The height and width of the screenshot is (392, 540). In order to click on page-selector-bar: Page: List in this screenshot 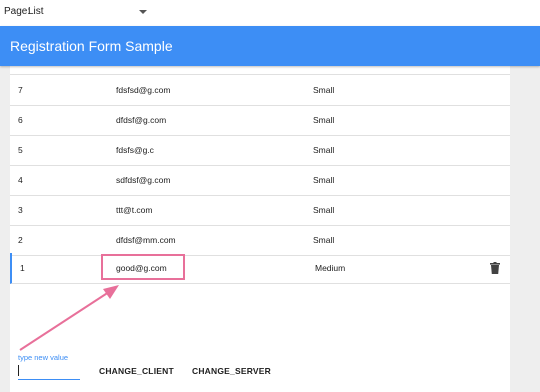, I will do `click(270, 13)`.